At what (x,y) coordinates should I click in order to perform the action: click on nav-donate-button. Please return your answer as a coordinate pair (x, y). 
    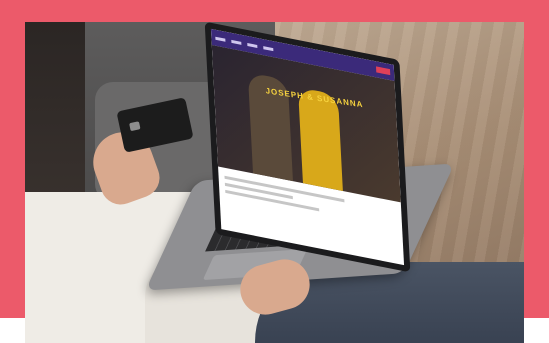
    Looking at the image, I should click on (383, 71).